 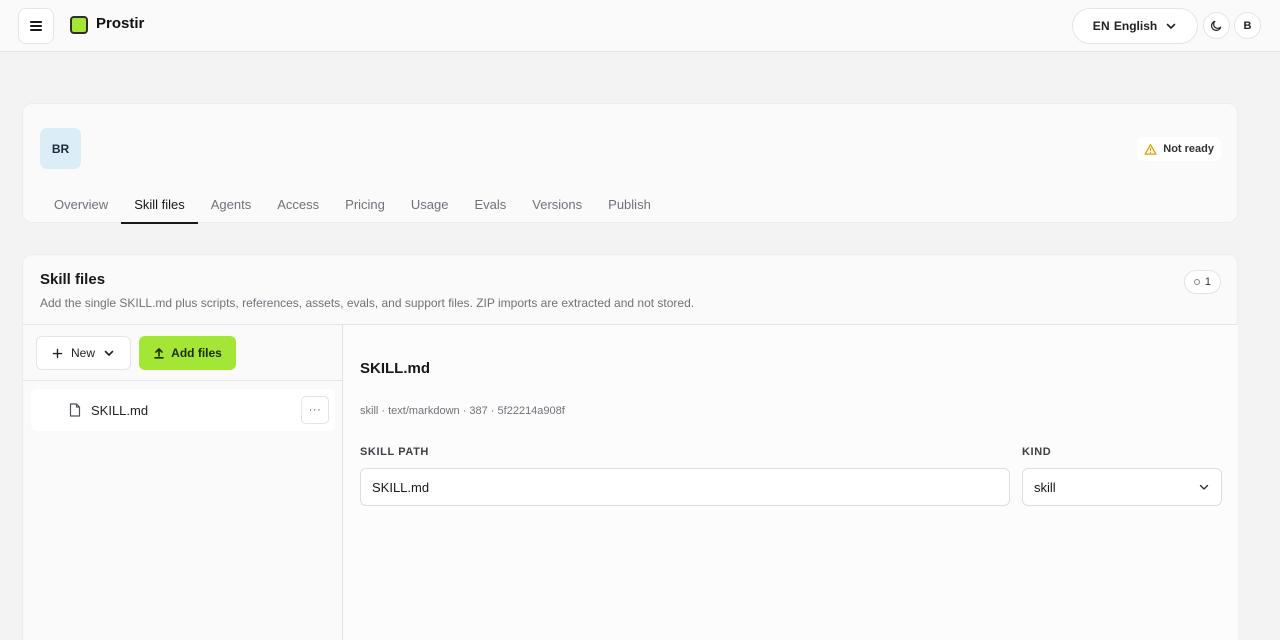 I want to click on tab-agents: Agents, so click(x=231, y=204).